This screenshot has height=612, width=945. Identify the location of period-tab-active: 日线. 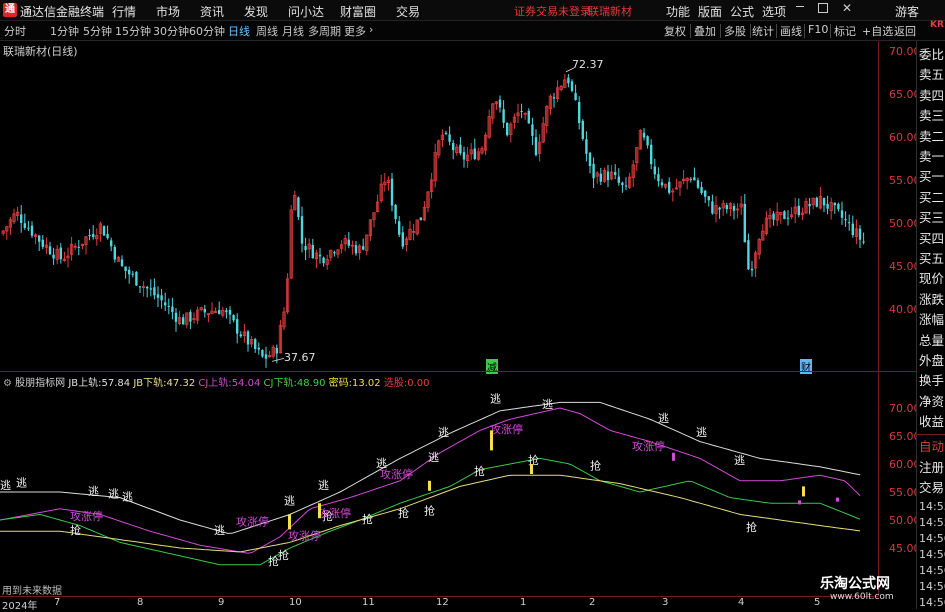
(239, 31).